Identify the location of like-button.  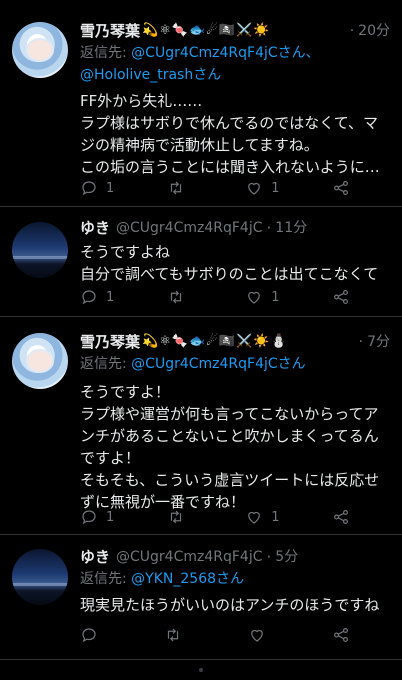
(261, 635).